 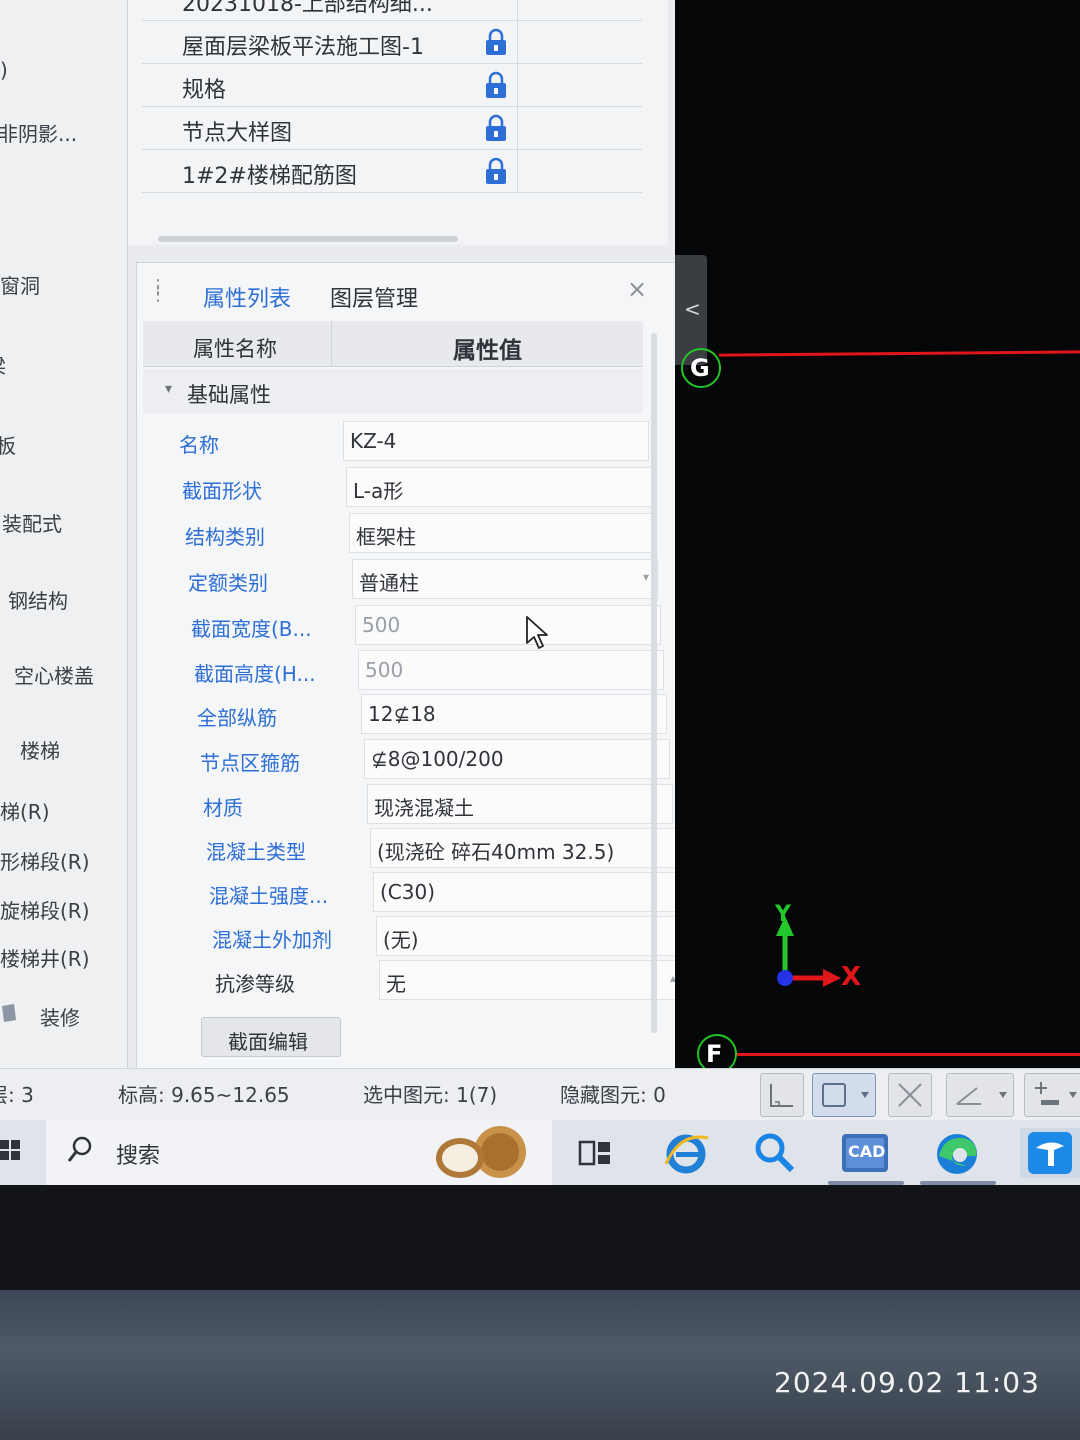 What do you see at coordinates (392, 85) in the screenshot?
I see `list-item: 规格` at bounding box center [392, 85].